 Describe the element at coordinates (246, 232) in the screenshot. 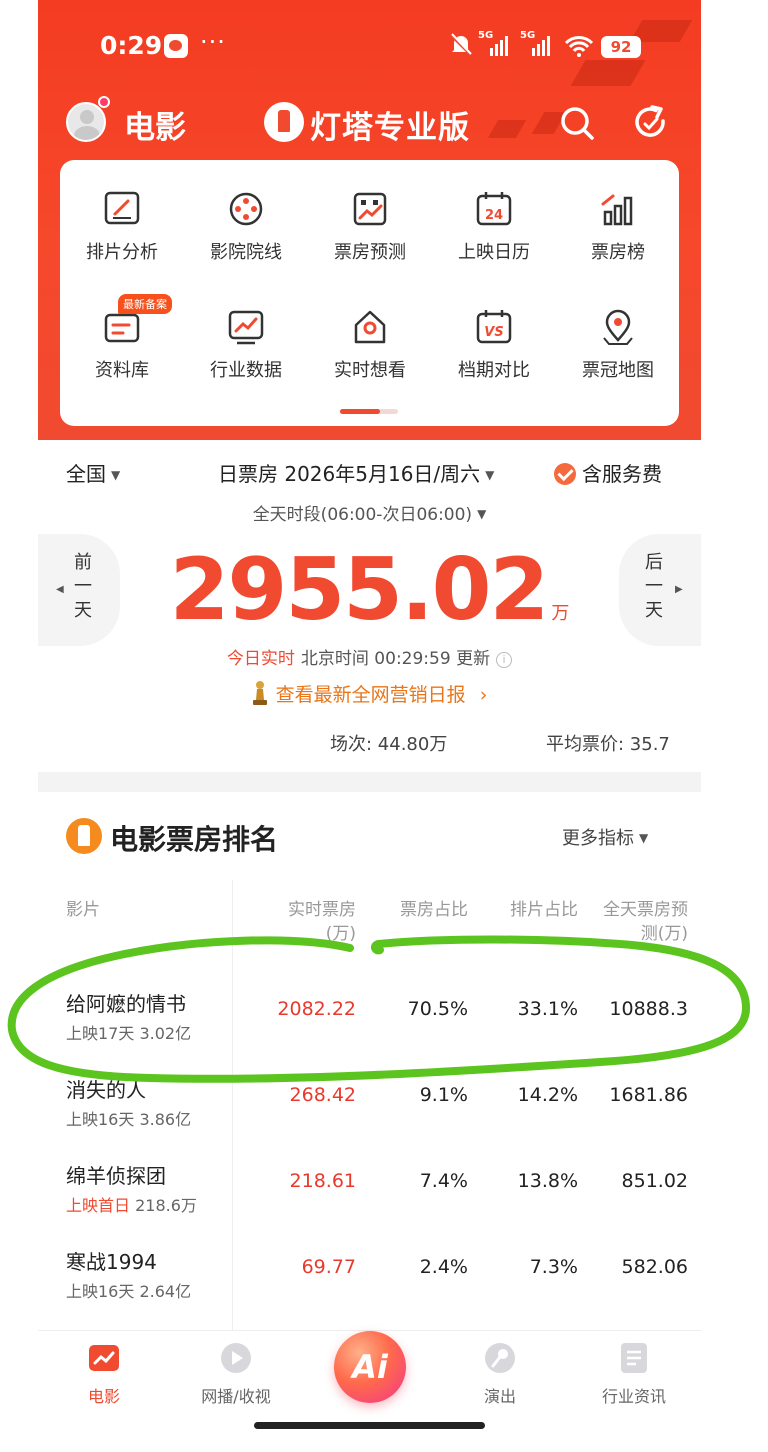

I see `menu-item-cinemas: 影院院线` at that location.